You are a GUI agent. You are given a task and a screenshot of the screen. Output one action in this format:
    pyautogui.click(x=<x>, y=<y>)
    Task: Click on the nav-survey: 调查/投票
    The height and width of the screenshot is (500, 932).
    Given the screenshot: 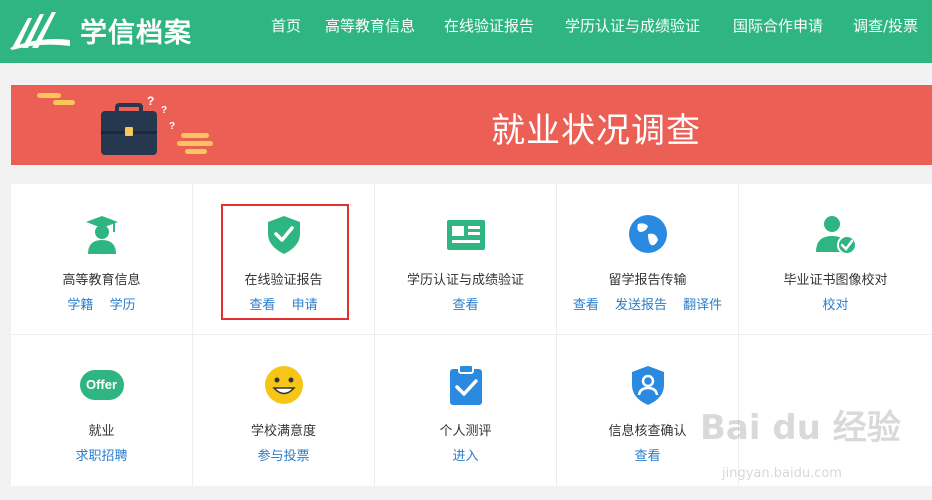 What is the action you would take?
    pyautogui.click(x=885, y=25)
    